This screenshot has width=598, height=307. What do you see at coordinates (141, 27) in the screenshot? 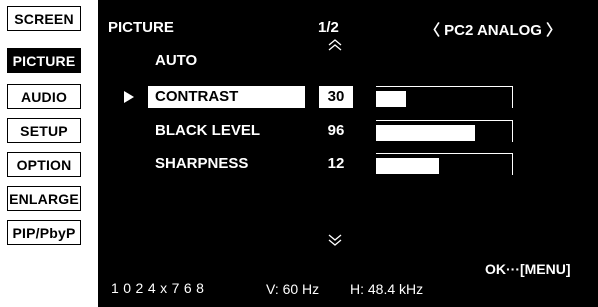
I see `page-title: PICTURE` at bounding box center [141, 27].